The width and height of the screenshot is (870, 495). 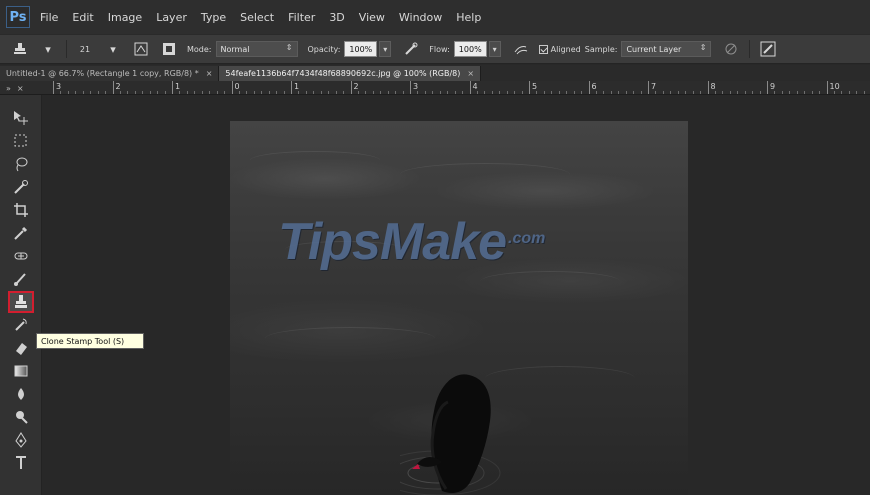 What do you see at coordinates (90, 341) in the screenshot?
I see `tool-tooltip: Clone Stamp Tool (S)` at bounding box center [90, 341].